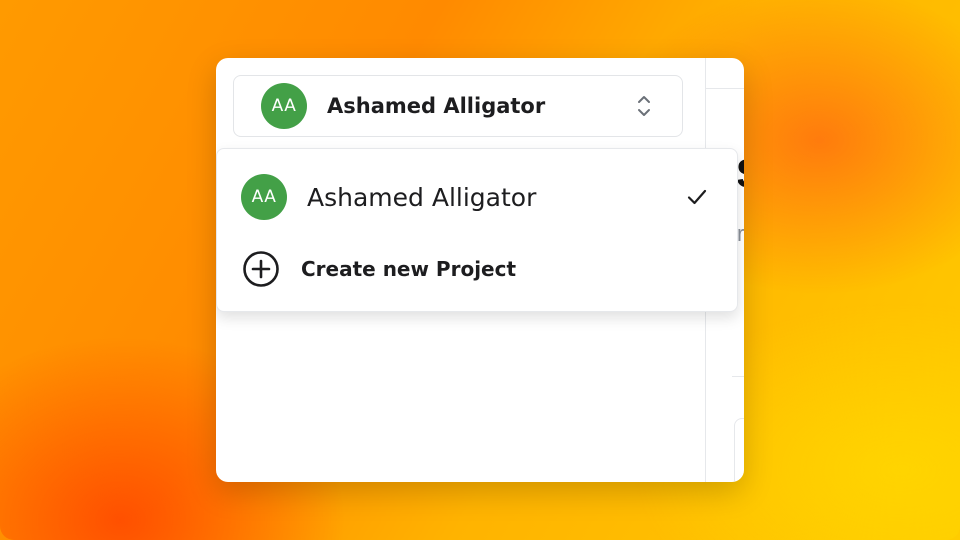 This screenshot has width=960, height=540. I want to click on project-switcher-label: Ashamed Alligator, so click(436, 106).